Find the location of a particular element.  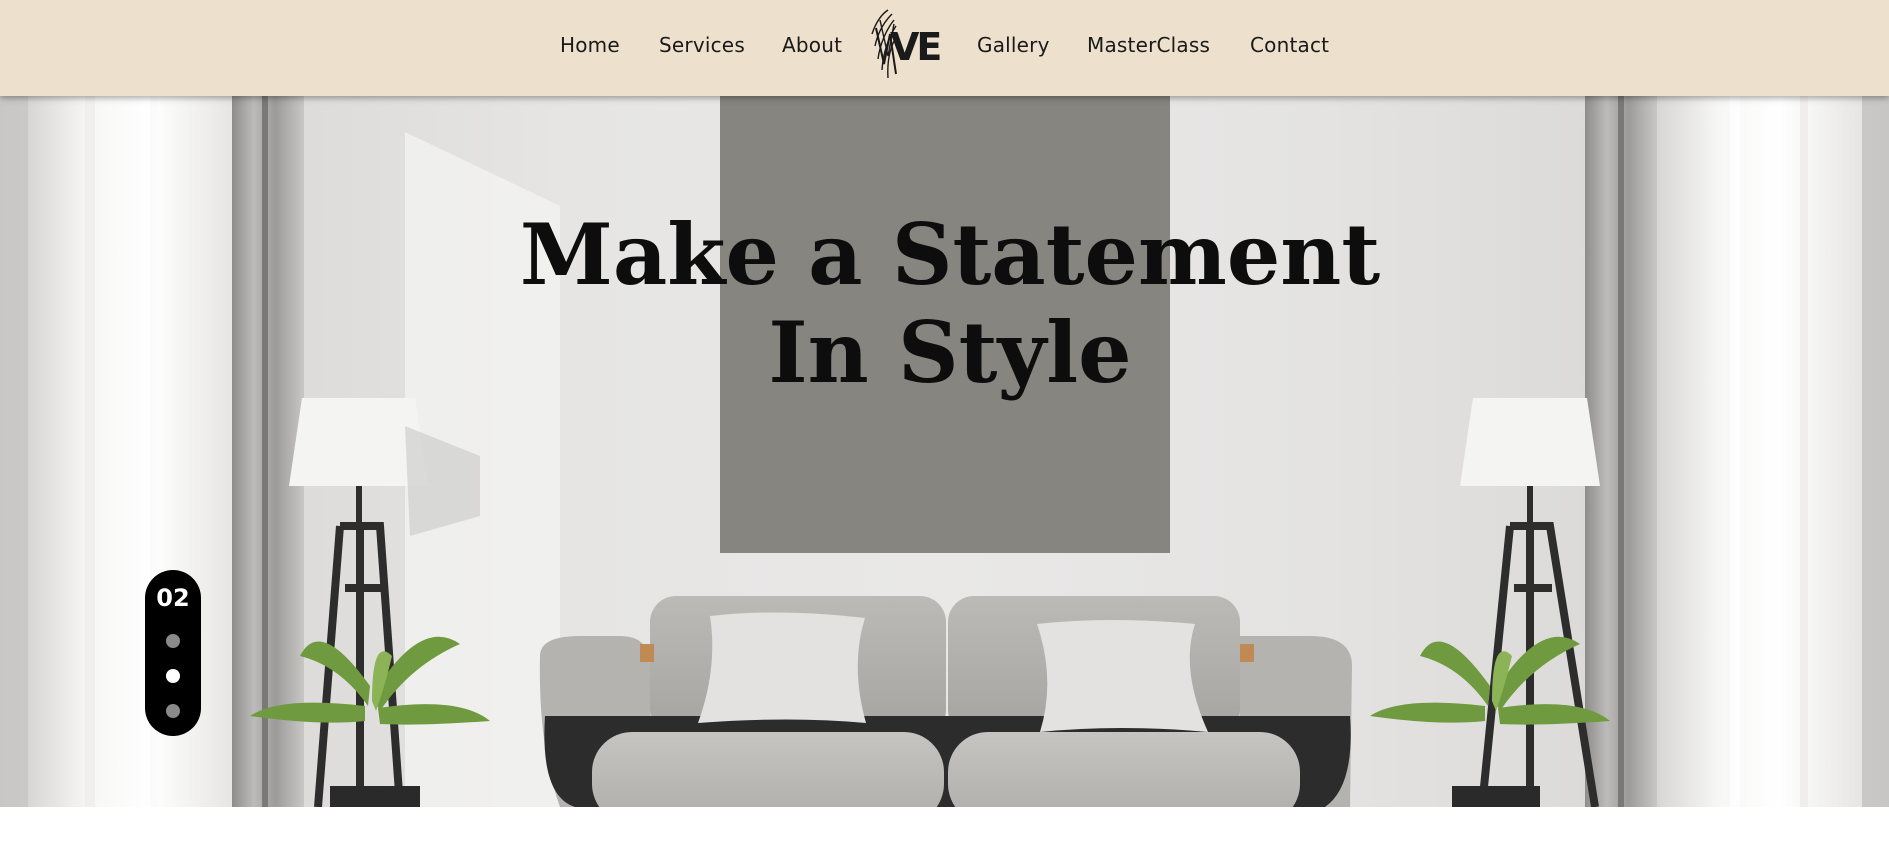

nav-about: About is located at coordinates (812, 47).